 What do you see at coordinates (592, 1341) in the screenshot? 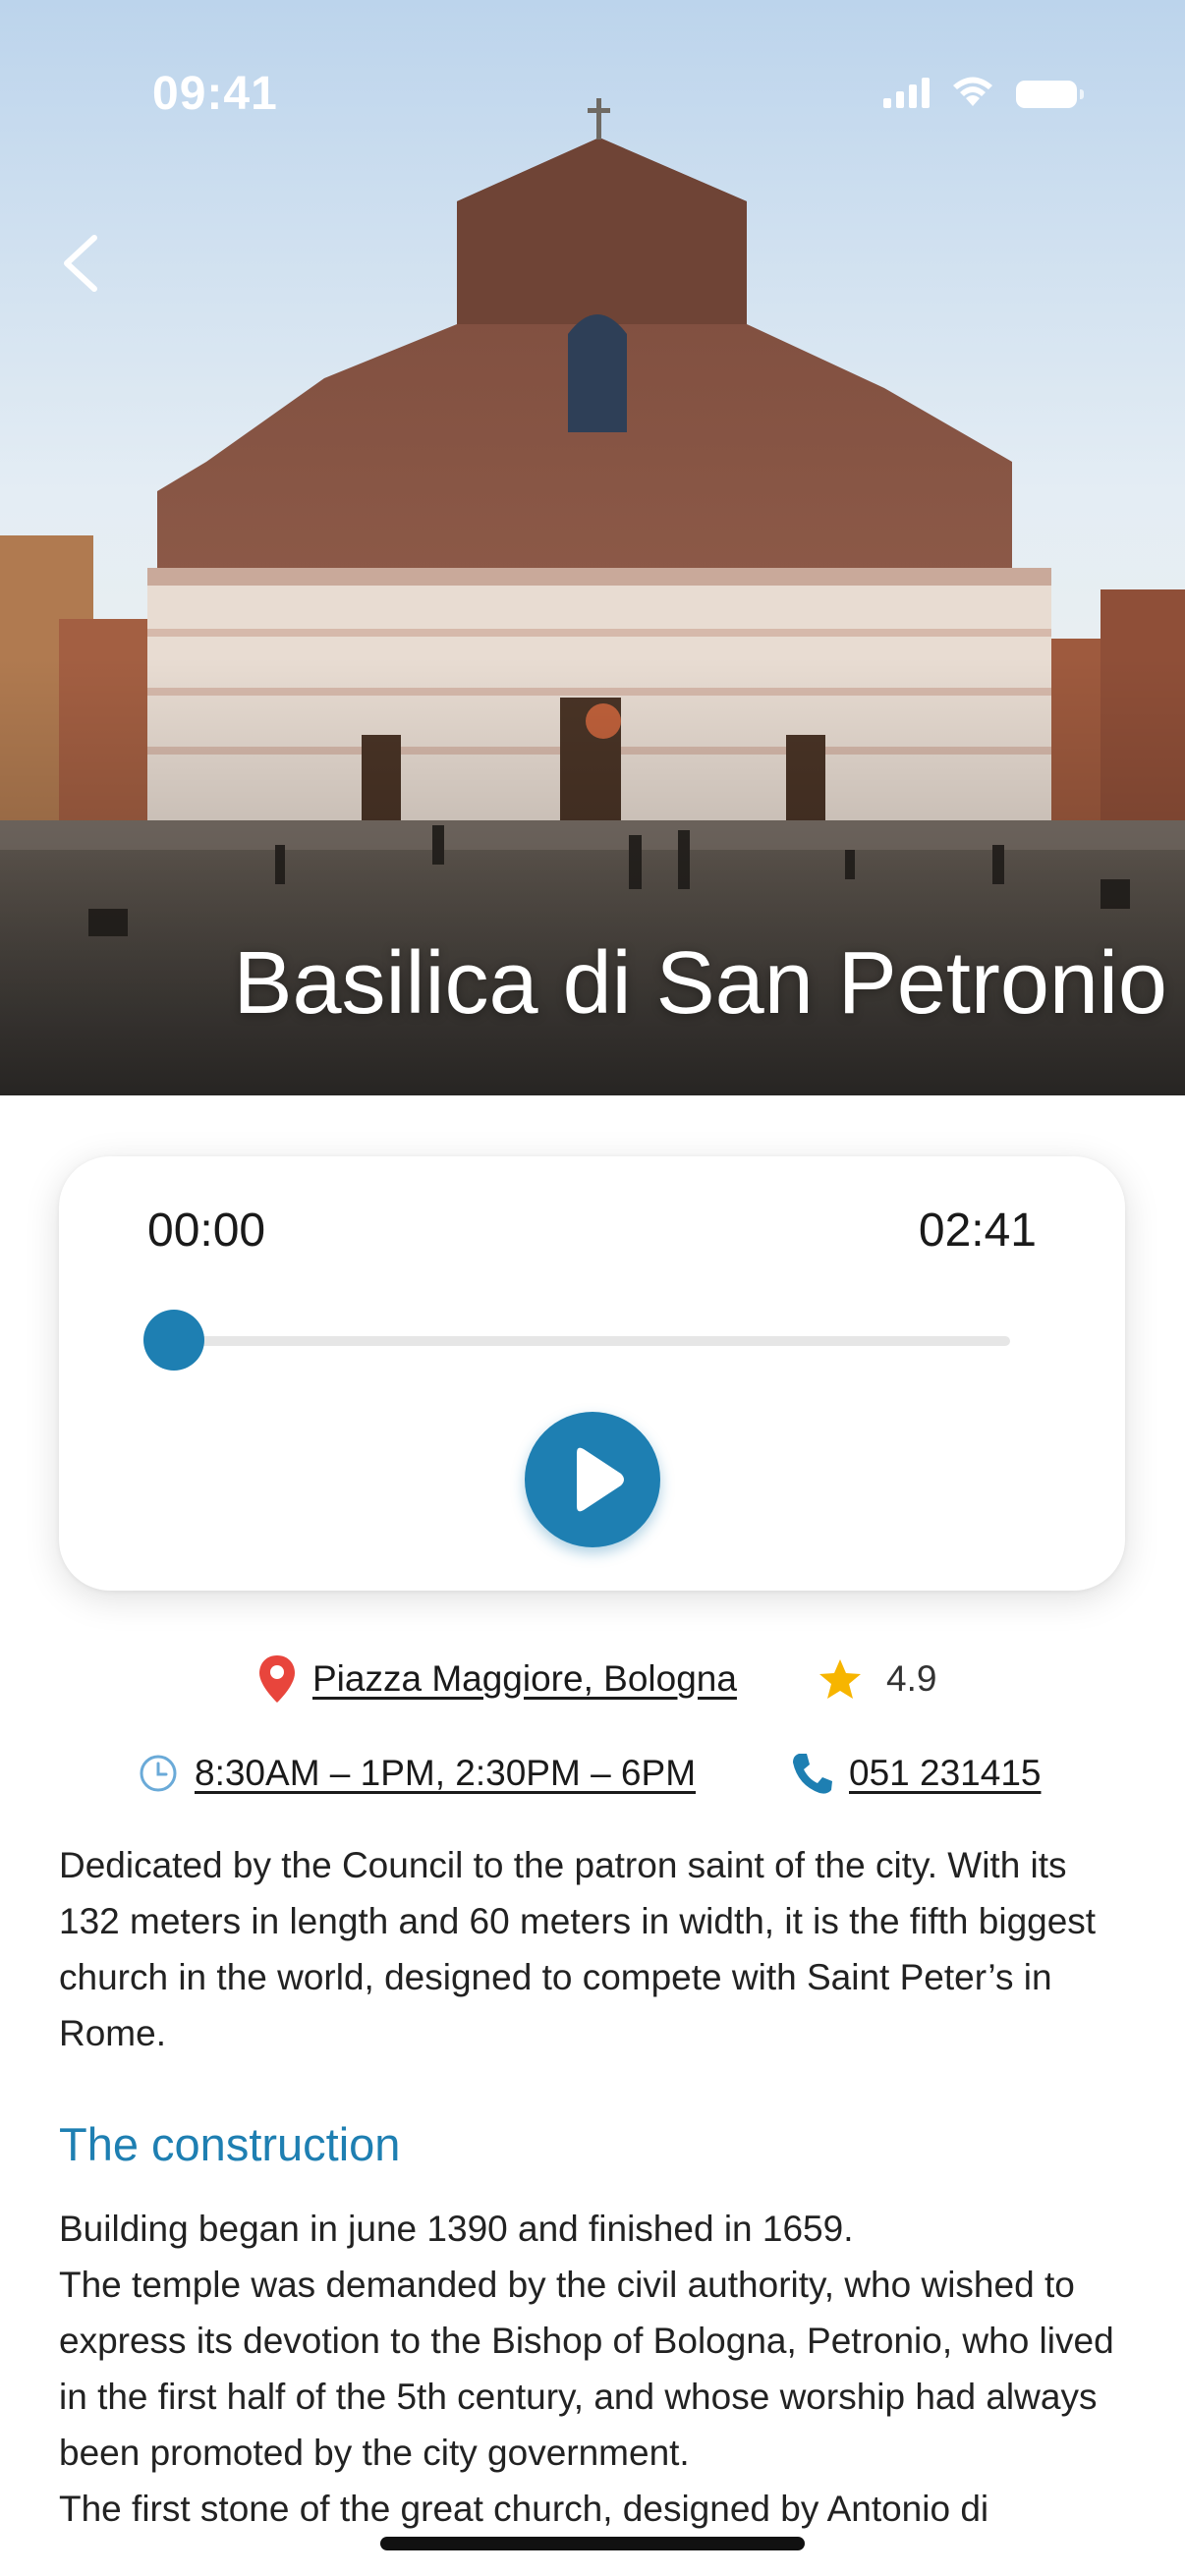
I see `progress-slider` at bounding box center [592, 1341].